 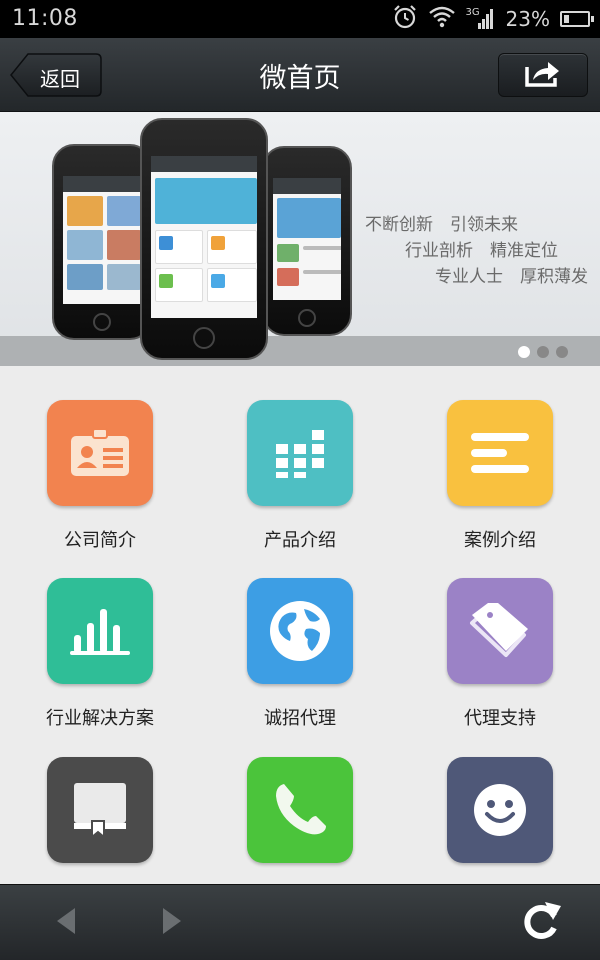 I want to click on battery-fill, so click(x=566, y=19).